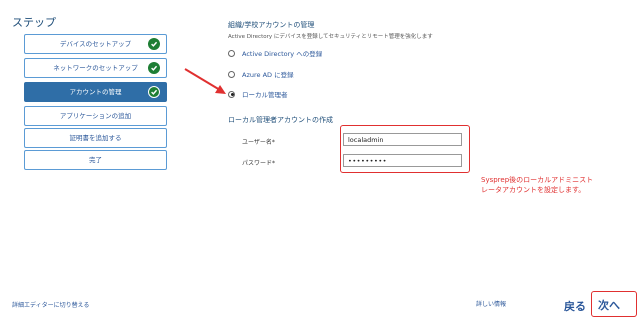  I want to click on step-label: デバイスのセットアップ, so click(95, 44).